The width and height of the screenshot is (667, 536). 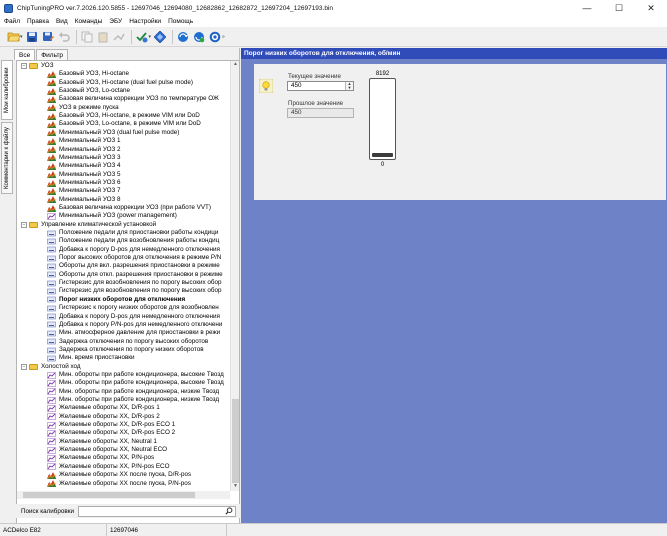 I want to click on toolbar-separator, so click(x=131, y=36).